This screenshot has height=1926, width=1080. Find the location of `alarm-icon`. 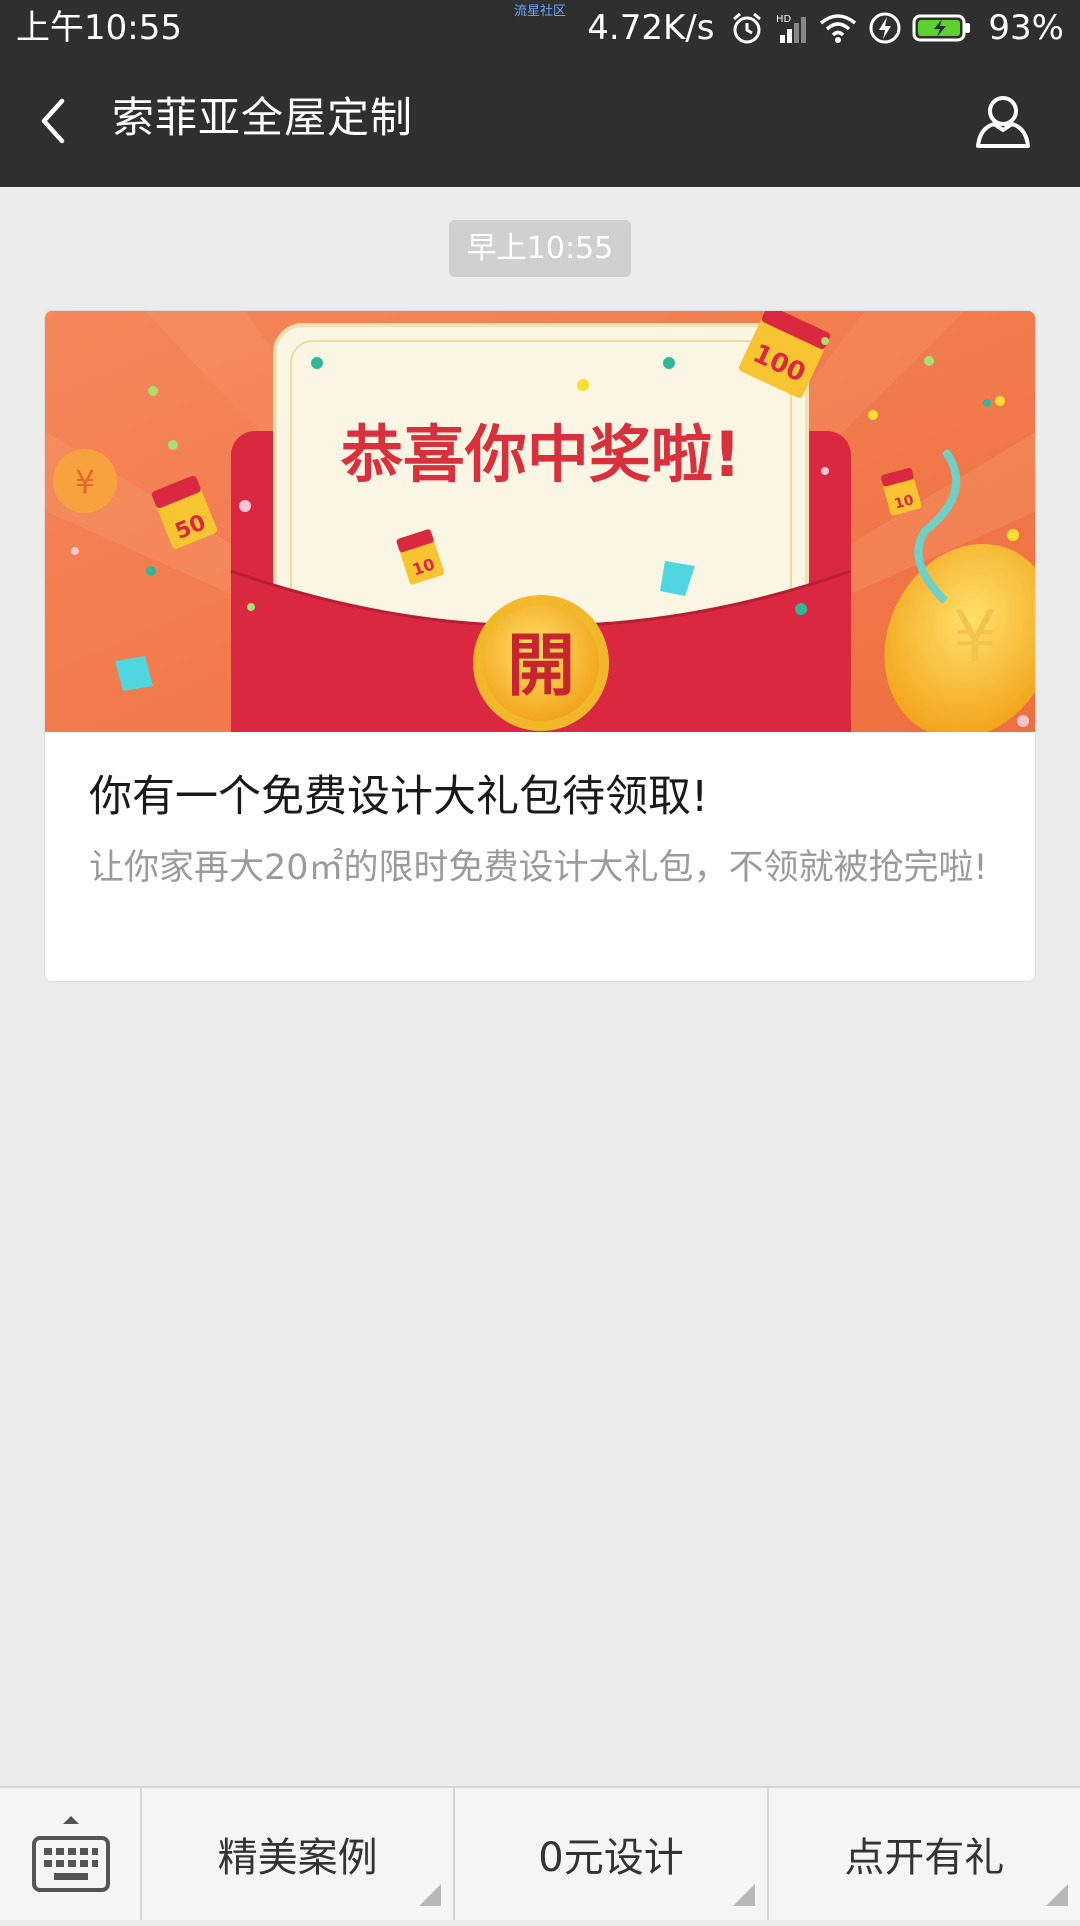

alarm-icon is located at coordinates (747, 28).